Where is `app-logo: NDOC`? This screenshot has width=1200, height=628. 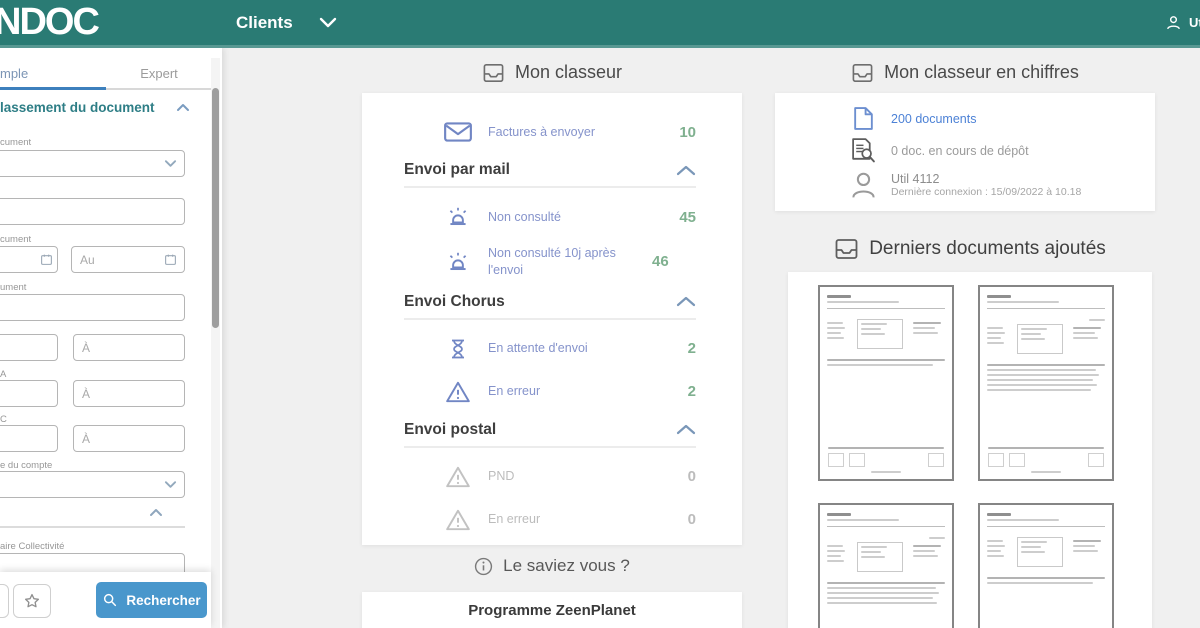 app-logo: NDOC is located at coordinates (50, 22).